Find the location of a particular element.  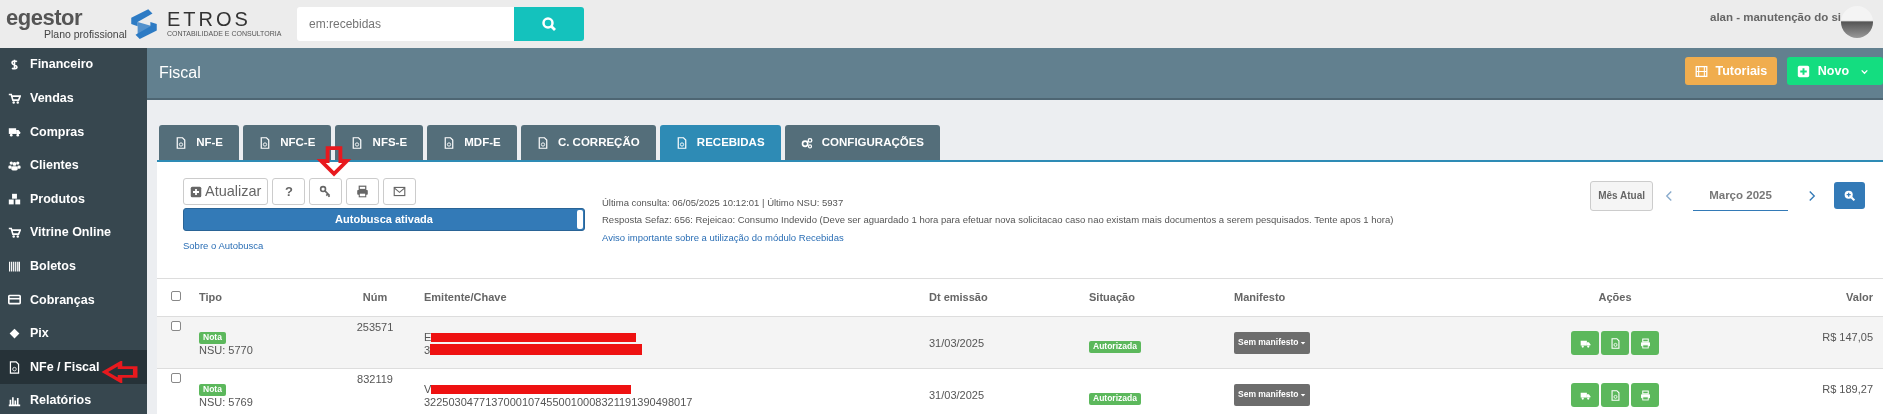

notice-link: Aviso importante sobre a utilização do módulo Recebidas is located at coordinates (998, 237).